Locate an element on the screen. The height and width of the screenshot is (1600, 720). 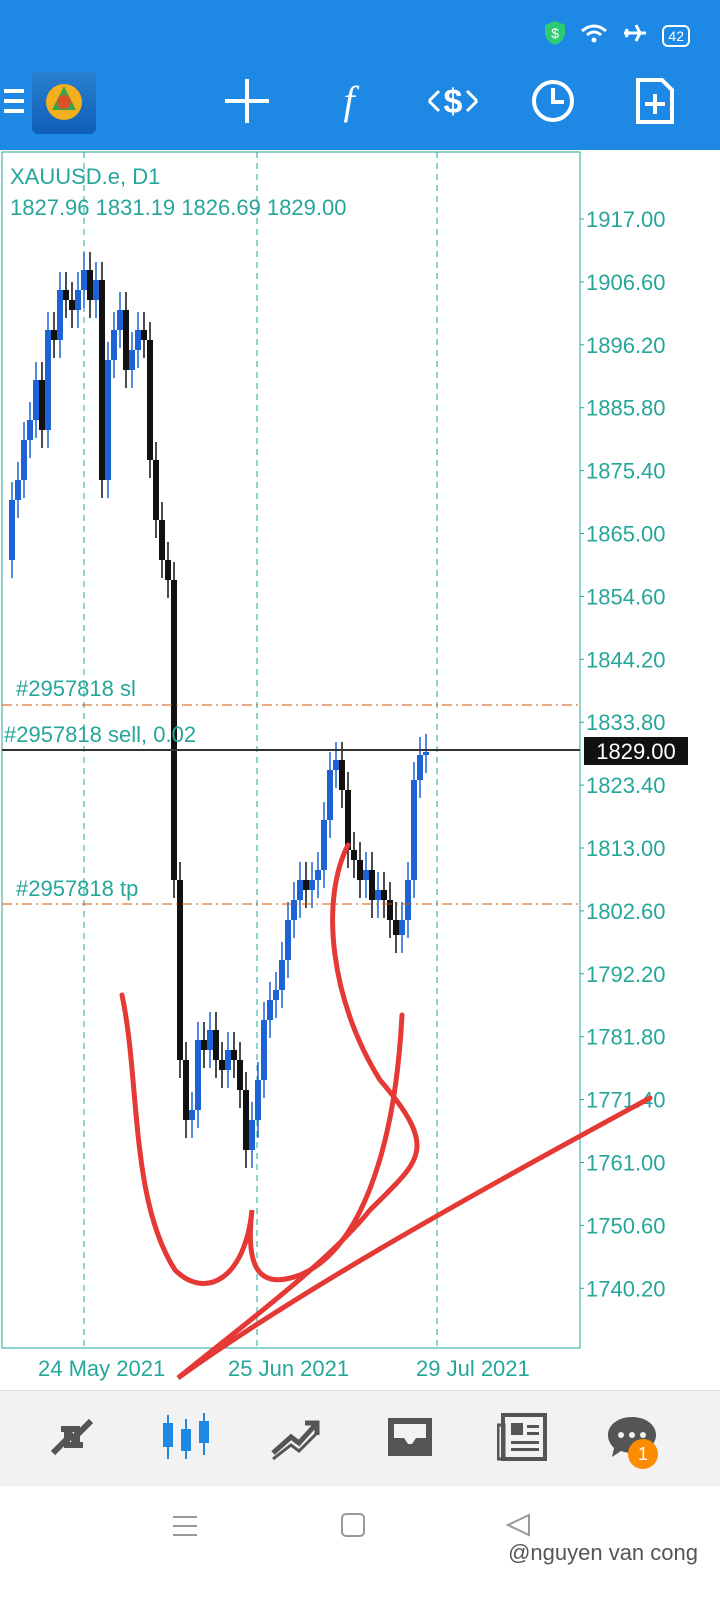
shield-icon: $ is located at coordinates (555, 35).